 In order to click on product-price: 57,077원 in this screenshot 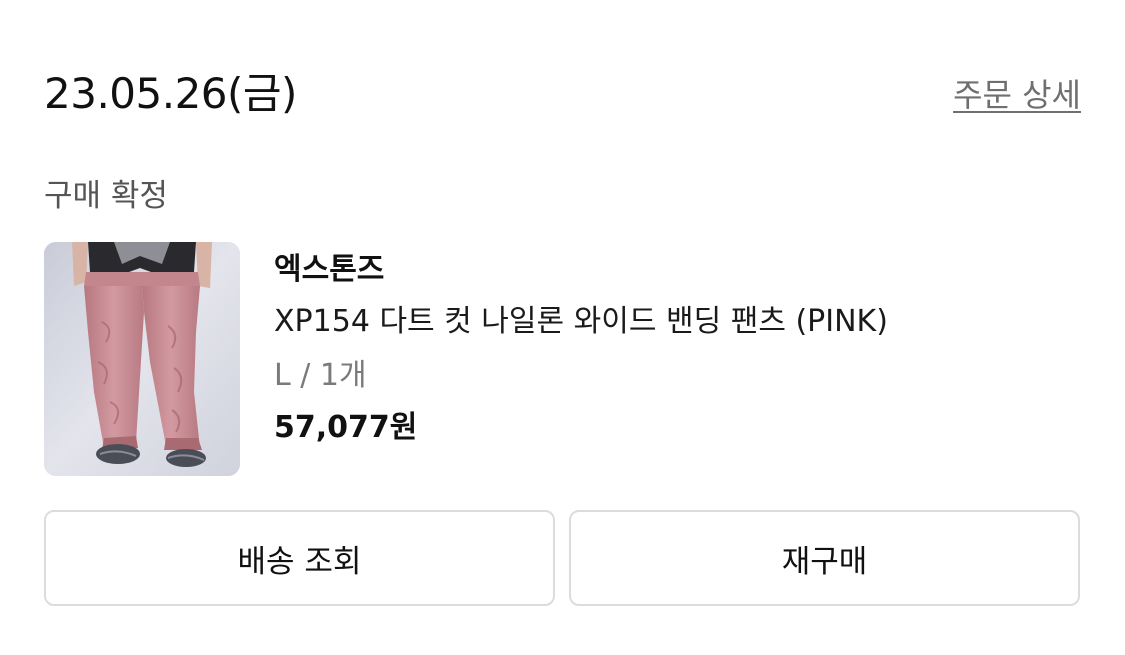, I will do `click(346, 427)`.